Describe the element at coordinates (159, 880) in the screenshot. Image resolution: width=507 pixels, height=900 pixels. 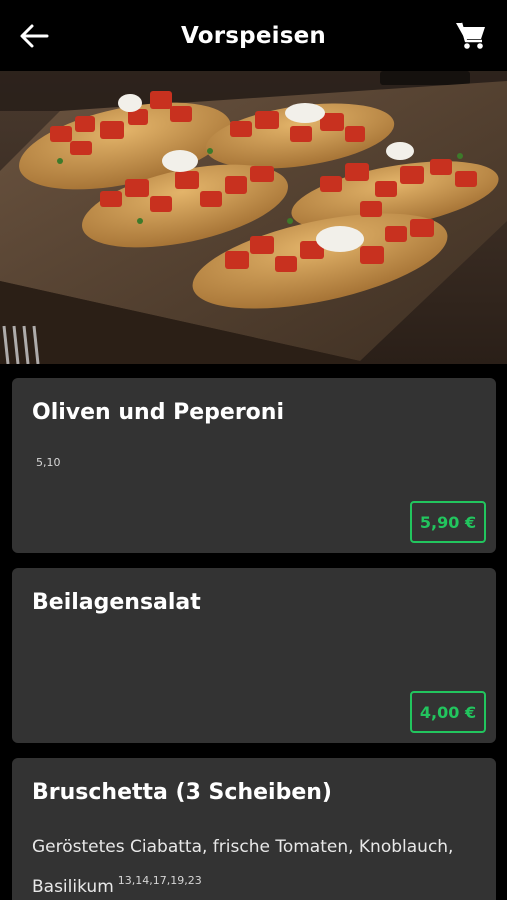
I see `menu-item-allergens: 13,14,17,19,23` at that location.